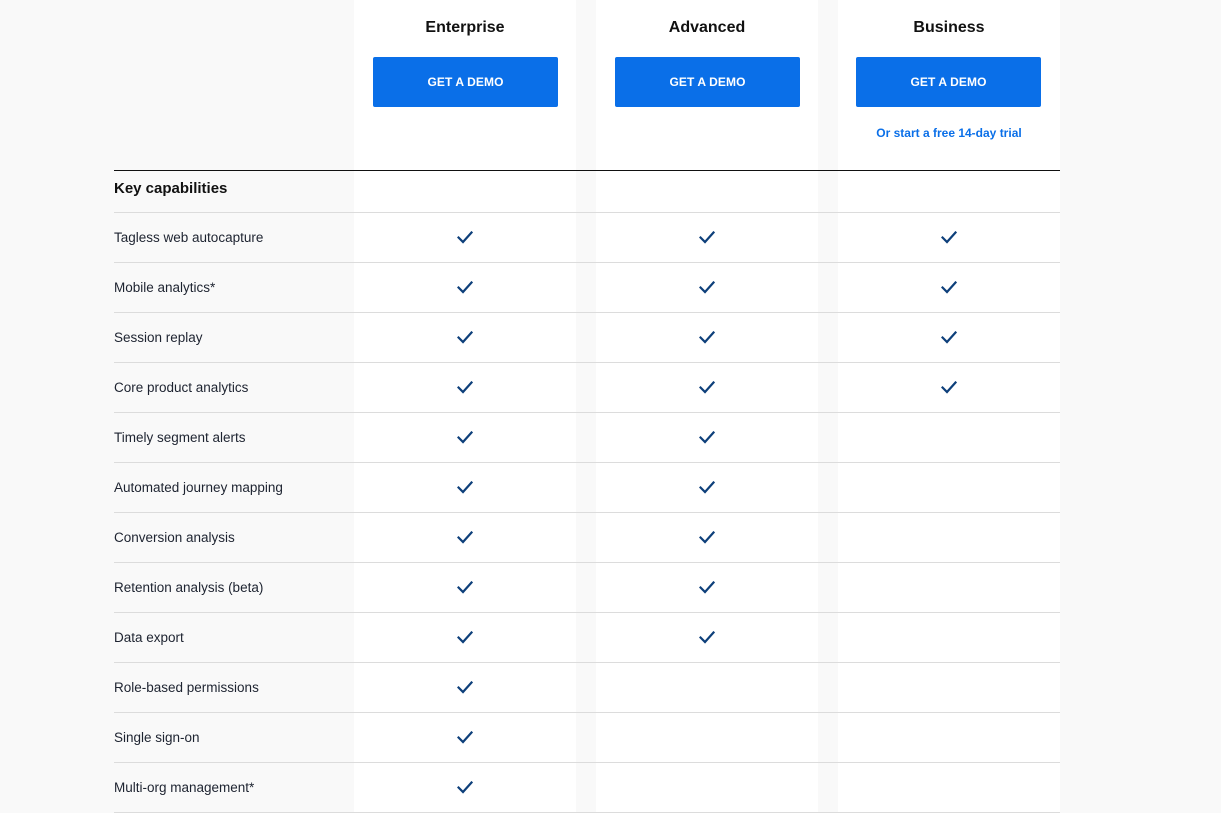 Image resolution: width=1221 pixels, height=813 pixels. What do you see at coordinates (587, 537) in the screenshot?
I see `table-row: Conversion analysis` at bounding box center [587, 537].